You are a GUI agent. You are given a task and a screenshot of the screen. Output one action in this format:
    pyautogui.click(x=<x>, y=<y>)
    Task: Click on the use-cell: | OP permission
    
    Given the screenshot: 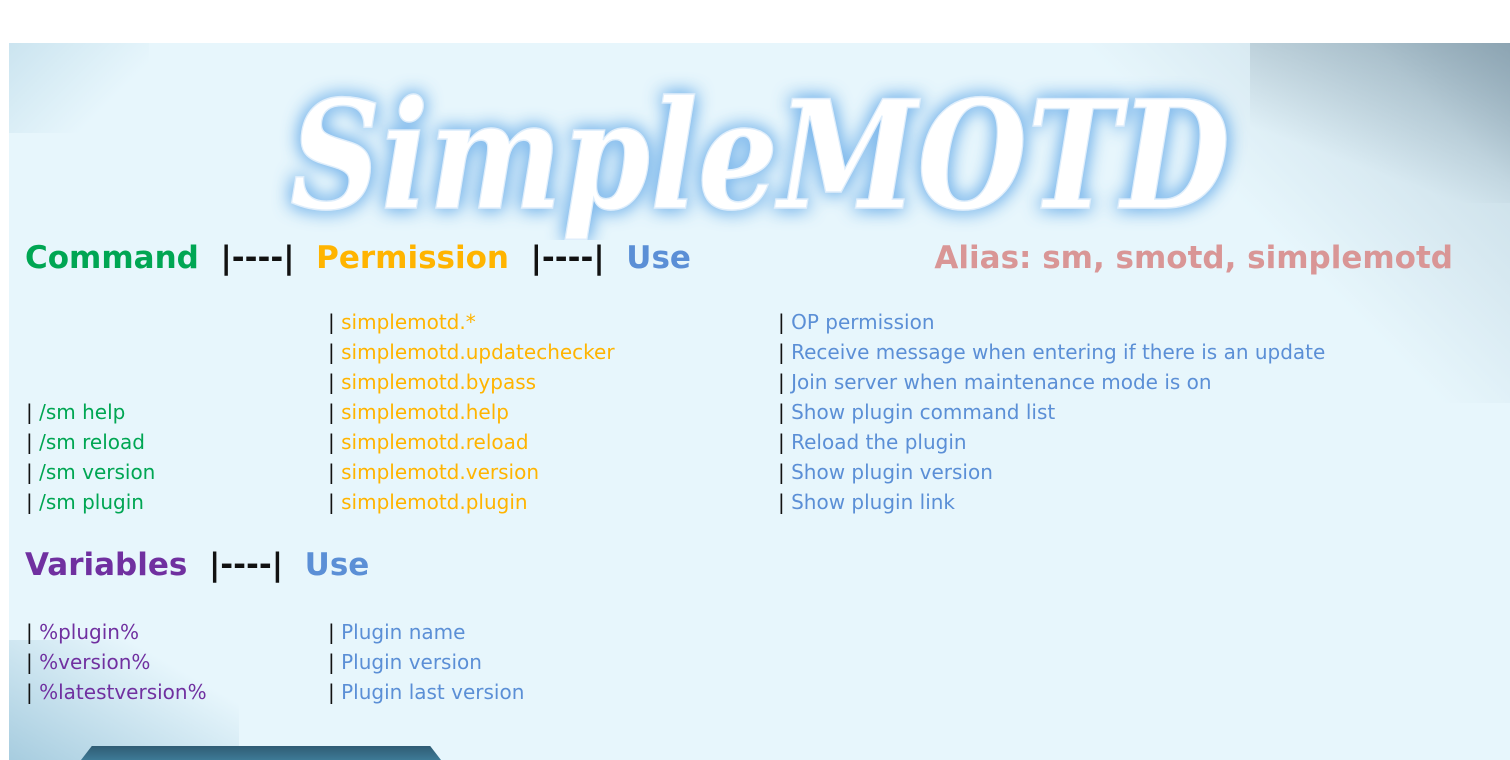 What is the action you would take?
    pyautogui.click(x=856, y=322)
    